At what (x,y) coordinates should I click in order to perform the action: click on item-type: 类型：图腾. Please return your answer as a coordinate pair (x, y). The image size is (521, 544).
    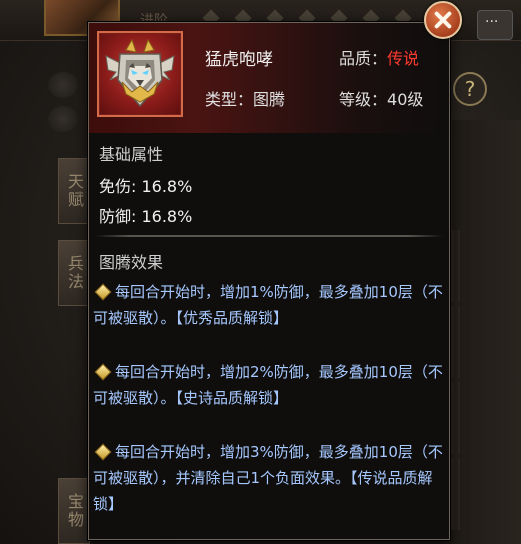
    Looking at the image, I should click on (245, 98).